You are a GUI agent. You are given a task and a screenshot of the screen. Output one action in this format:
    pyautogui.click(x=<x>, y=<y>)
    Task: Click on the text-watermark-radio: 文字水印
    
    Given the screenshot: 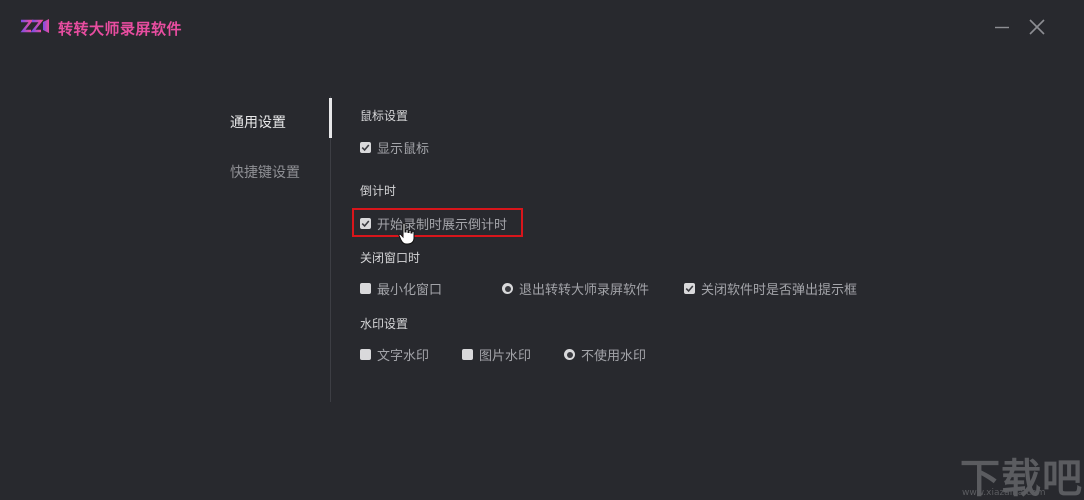 What is the action you would take?
    pyautogui.click(x=394, y=354)
    